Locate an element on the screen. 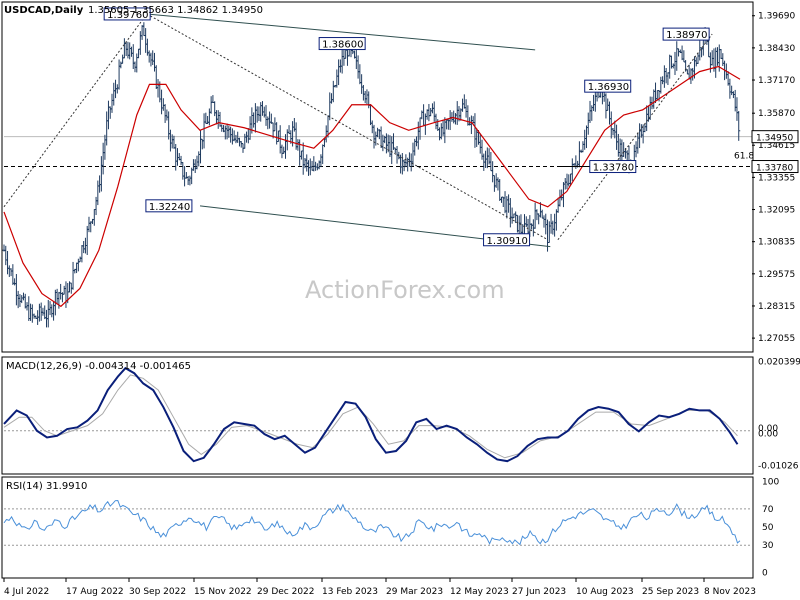  rsi-tick-label: 0 is located at coordinates (765, 573).